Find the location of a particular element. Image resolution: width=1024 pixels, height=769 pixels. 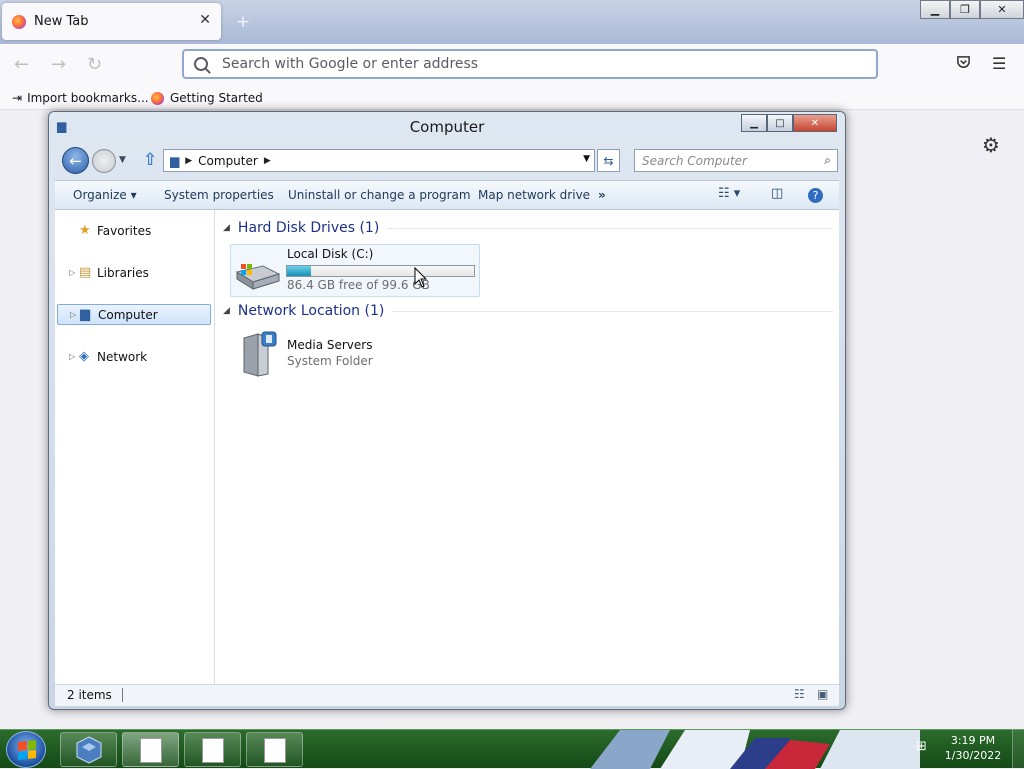

star-icon: ★ is located at coordinates (85, 230).